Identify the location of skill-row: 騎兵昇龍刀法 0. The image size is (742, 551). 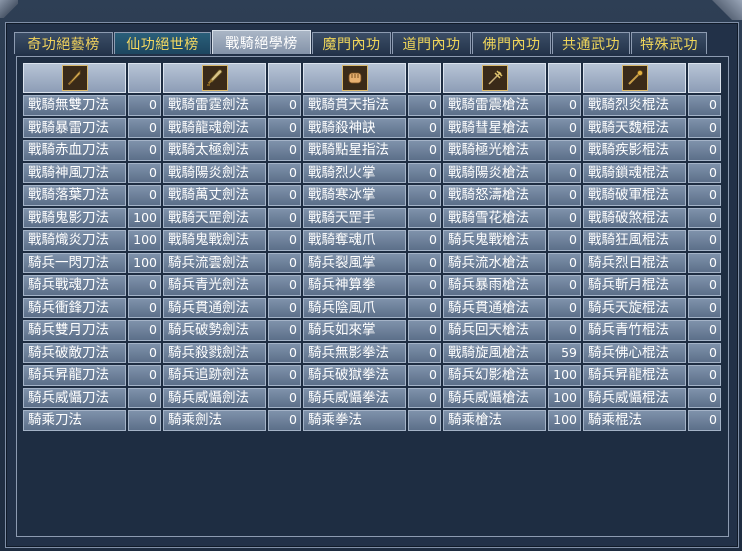
(92, 375).